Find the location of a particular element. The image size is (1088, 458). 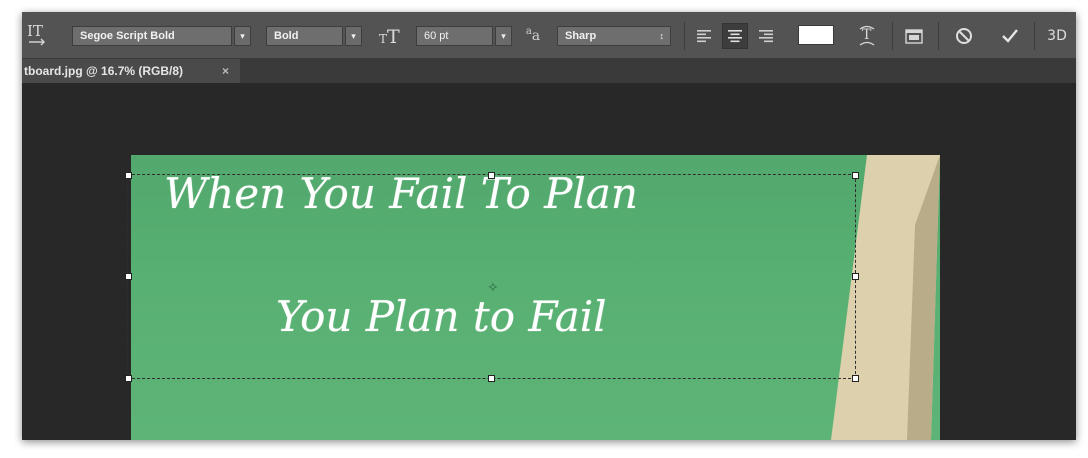

cancel-icon is located at coordinates (964, 36).